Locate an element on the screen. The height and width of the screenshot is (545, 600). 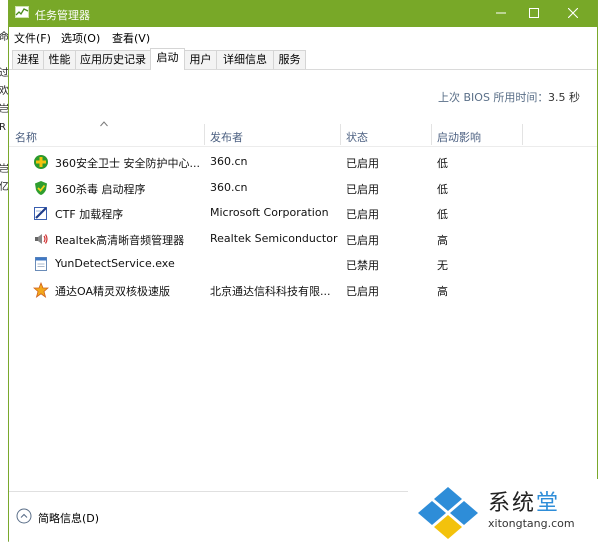
360-safe-icon is located at coordinates (41, 162).